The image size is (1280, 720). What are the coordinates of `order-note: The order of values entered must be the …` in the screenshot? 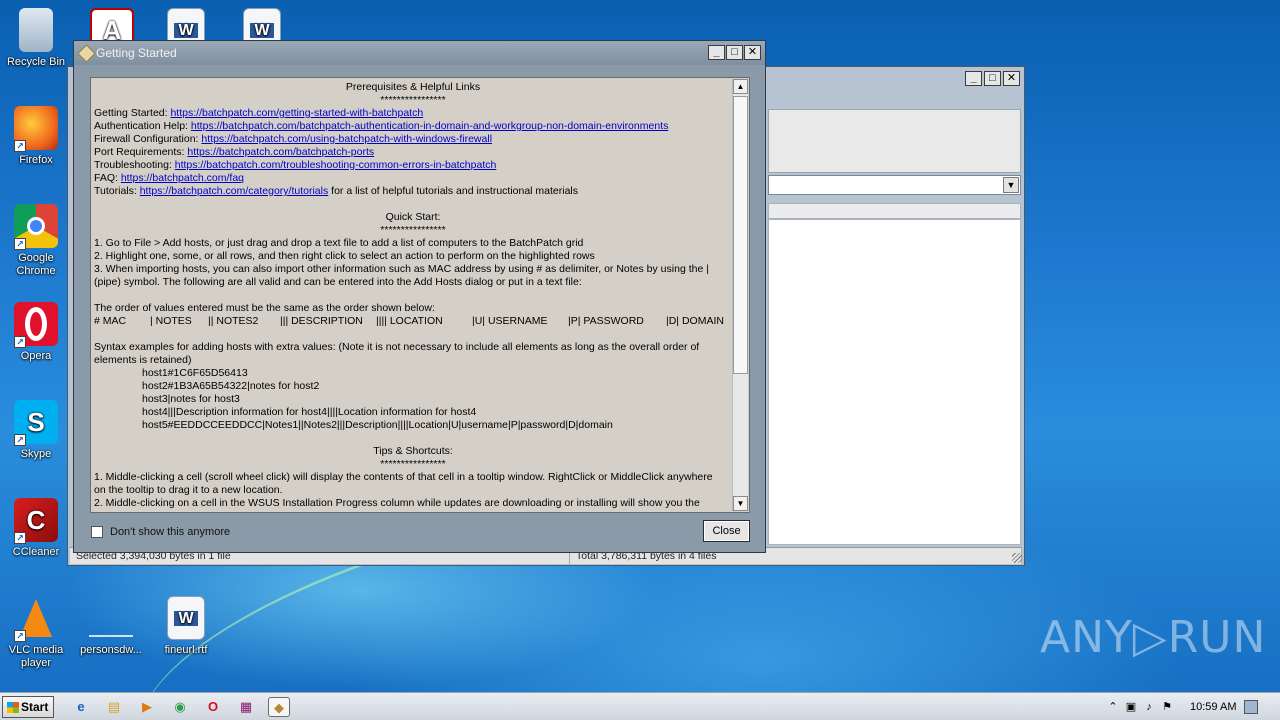 It's located at (264, 308).